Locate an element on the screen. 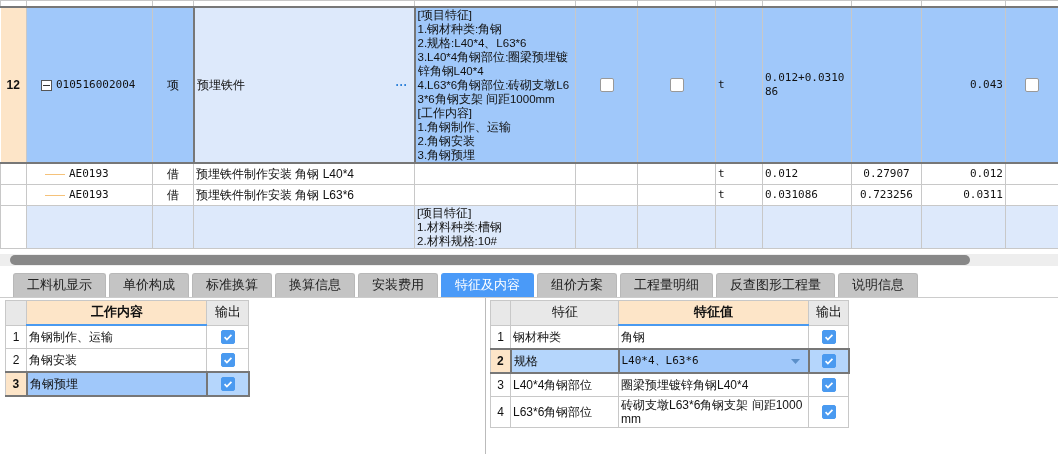 This screenshot has width=1058, height=454. code-text: 010516002004 is located at coordinates (96, 85).